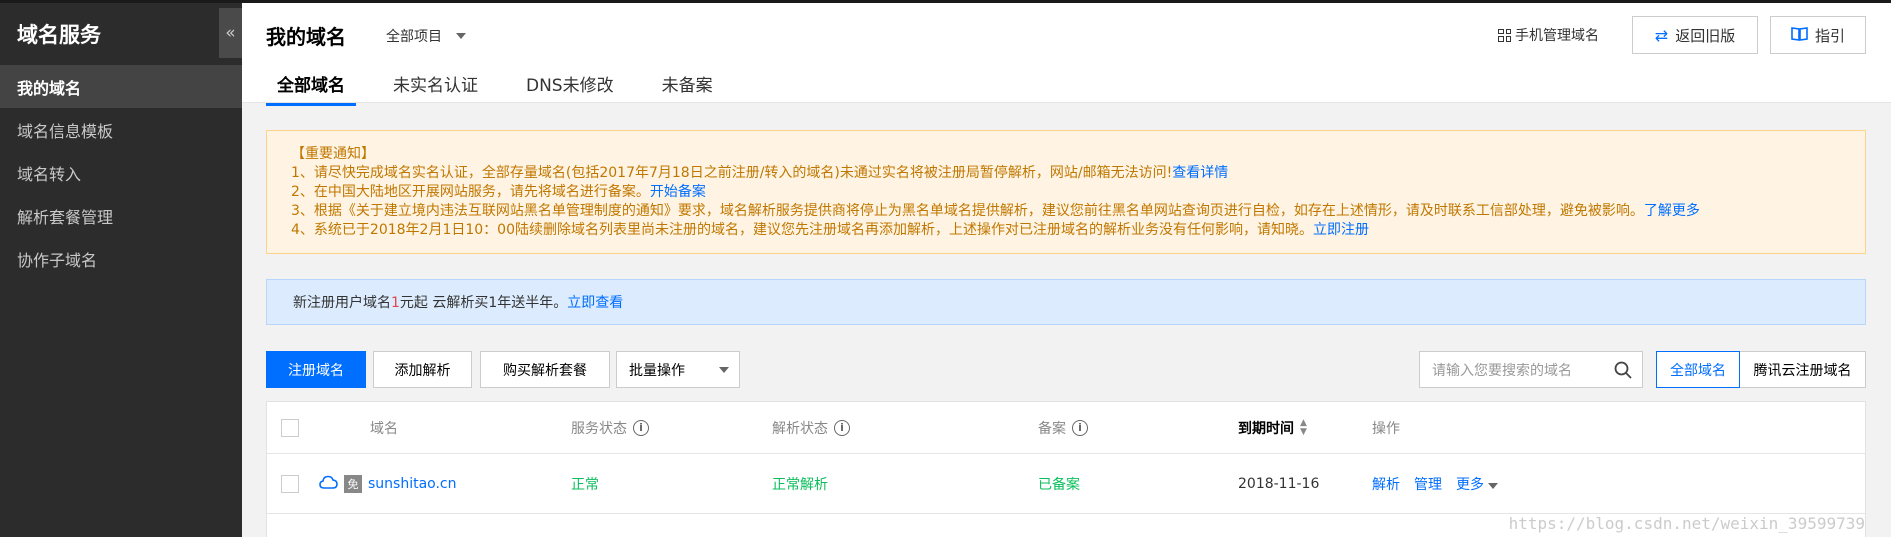  Describe the element at coordinates (585, 484) in the screenshot. I see `service-status-cell: 正常` at that location.